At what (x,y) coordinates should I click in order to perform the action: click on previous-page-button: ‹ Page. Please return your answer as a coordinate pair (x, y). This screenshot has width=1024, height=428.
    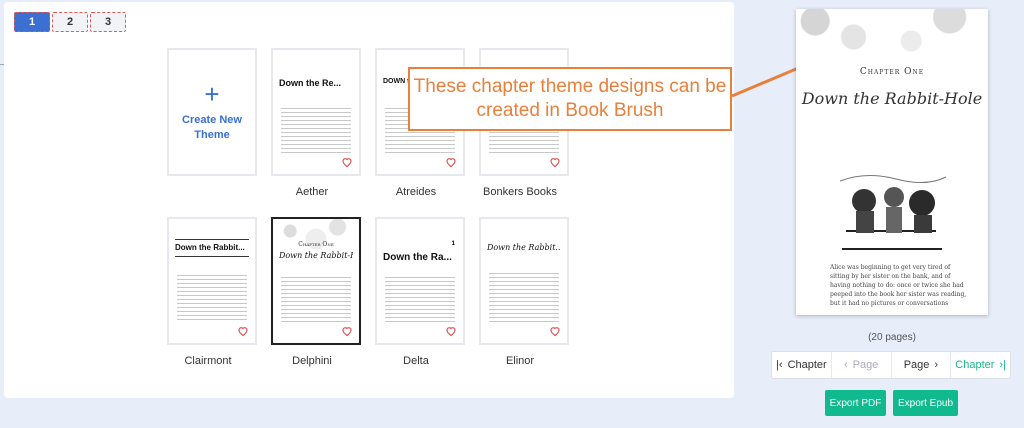
    Looking at the image, I should click on (862, 365).